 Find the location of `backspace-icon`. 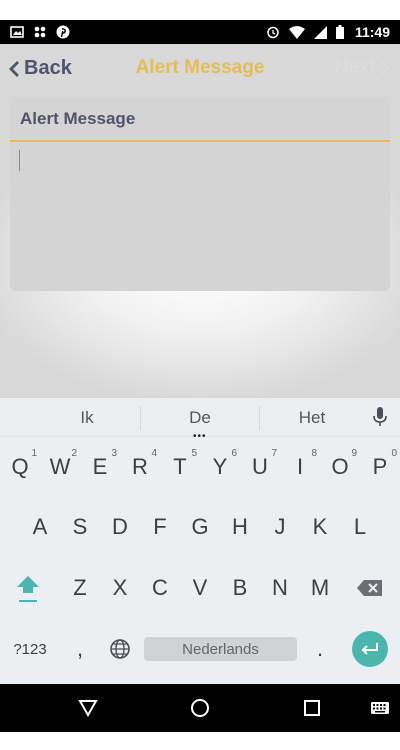

backspace-icon is located at coordinates (369, 588).